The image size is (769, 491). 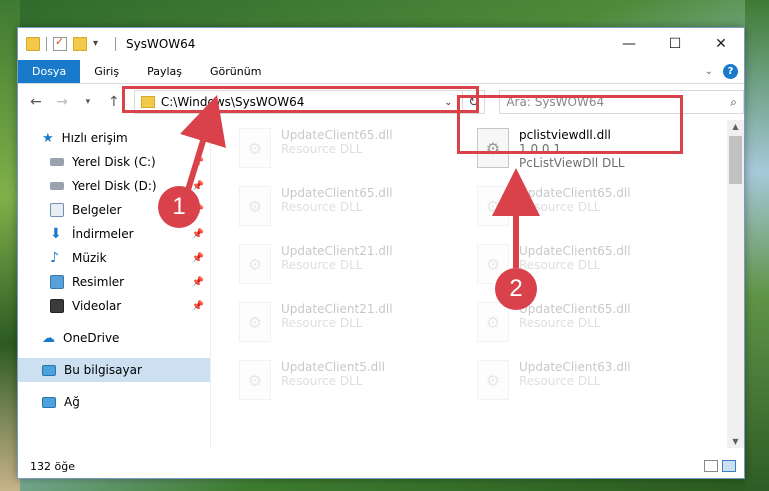 What do you see at coordinates (62, 102) in the screenshot?
I see `forward-arrow-icon: →` at bounding box center [62, 102].